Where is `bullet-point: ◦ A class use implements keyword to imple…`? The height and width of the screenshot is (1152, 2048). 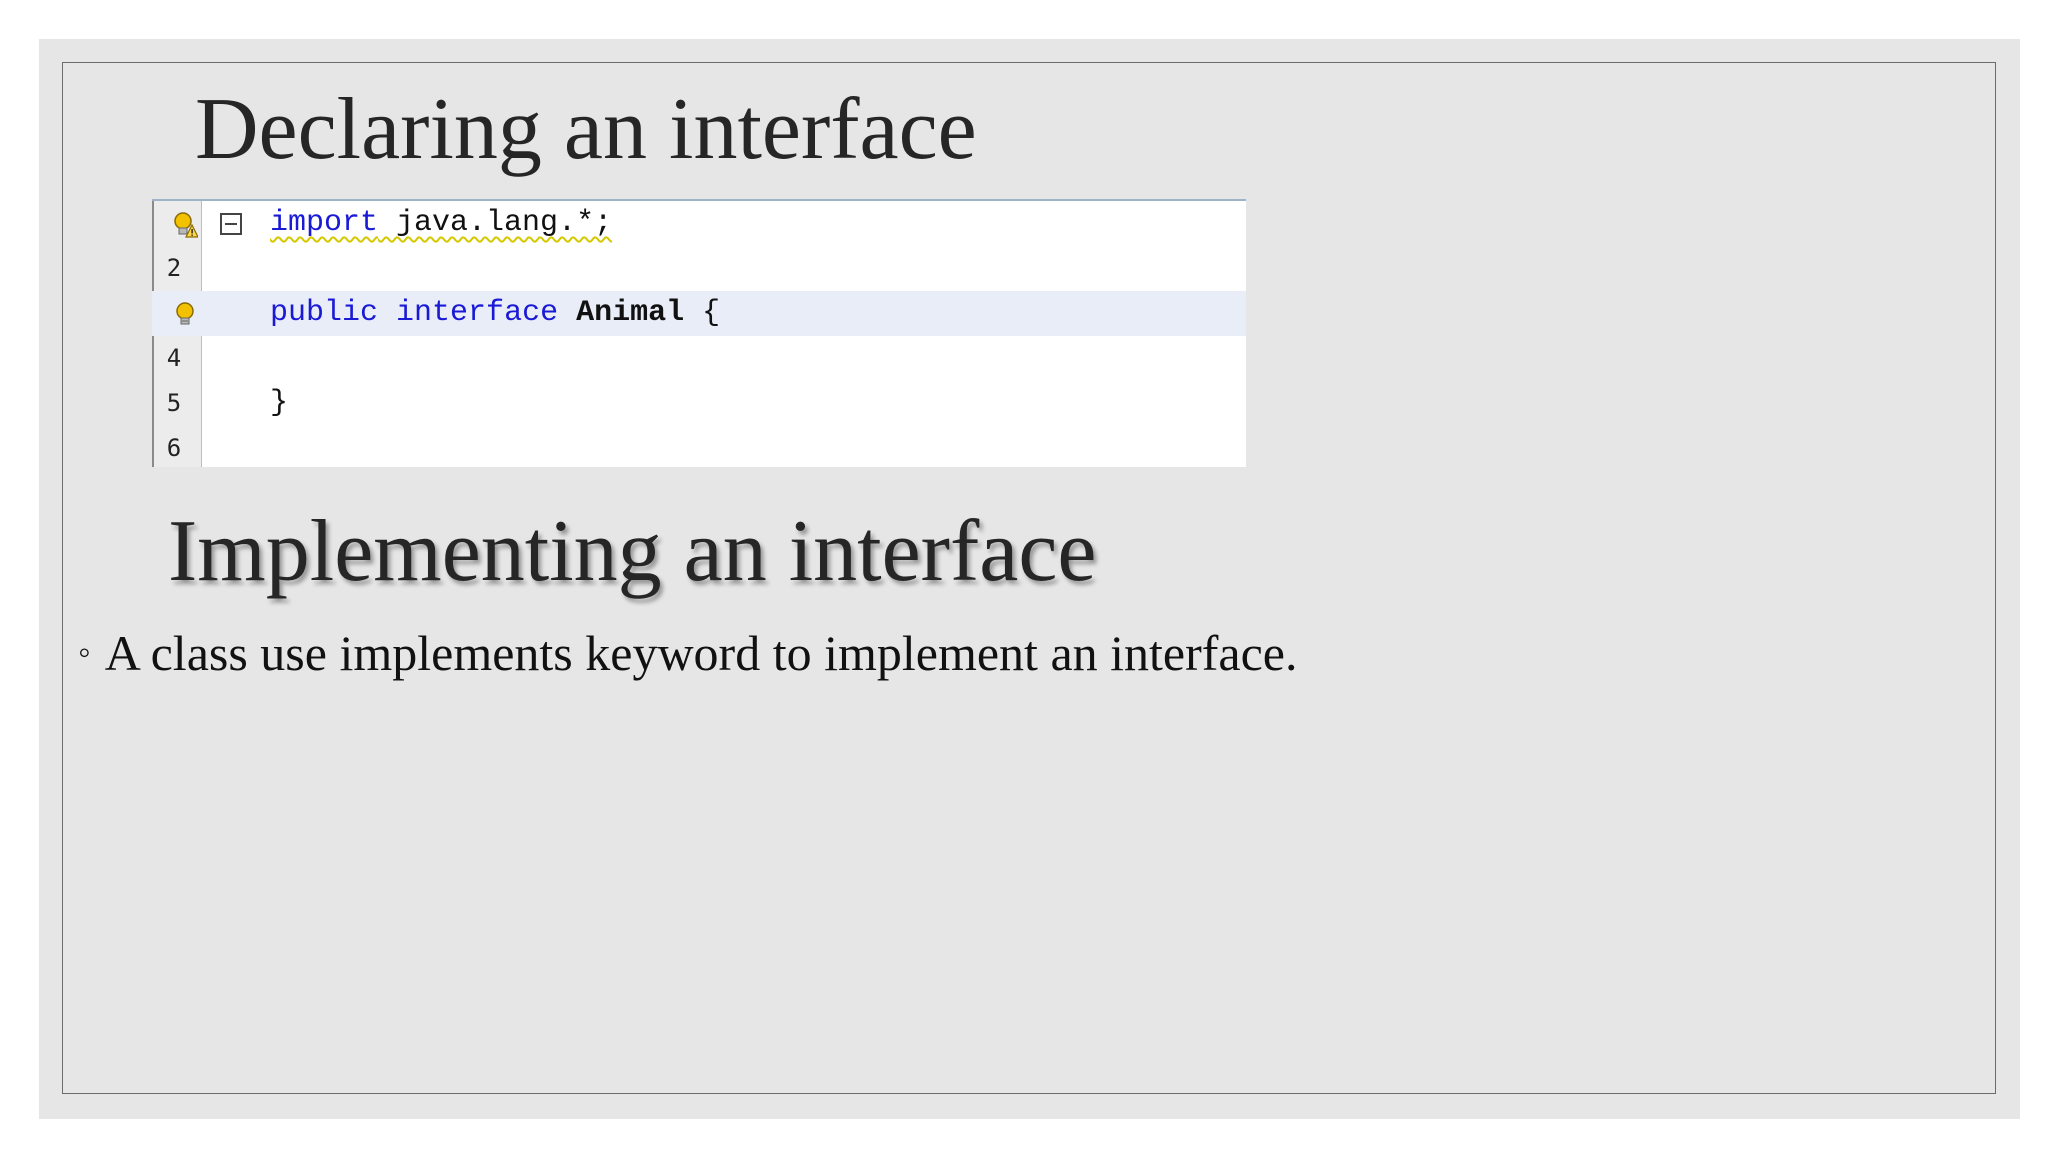 bullet-point: ◦ A class use implements keyword to imple… is located at coordinates (688, 652).